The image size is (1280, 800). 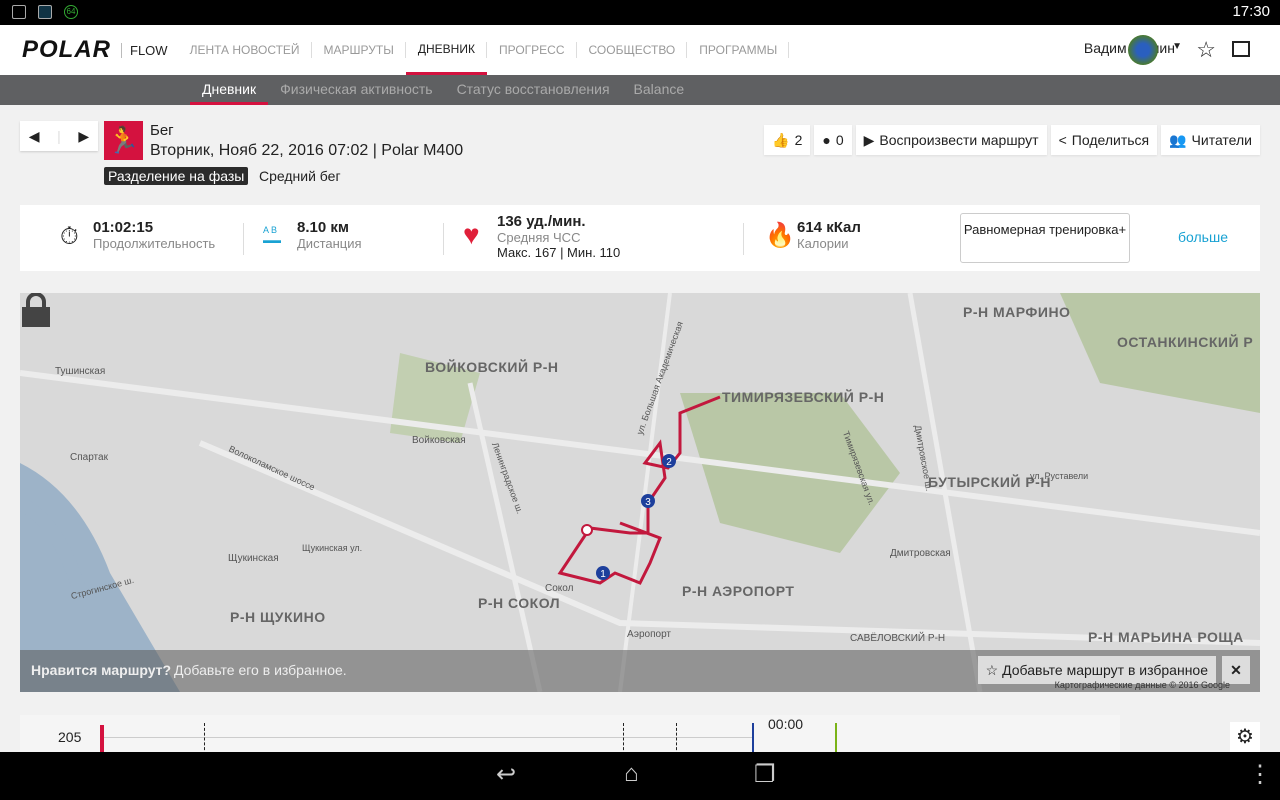 I want to click on followers-button: 👥 Читатели, so click(x=1210, y=140).